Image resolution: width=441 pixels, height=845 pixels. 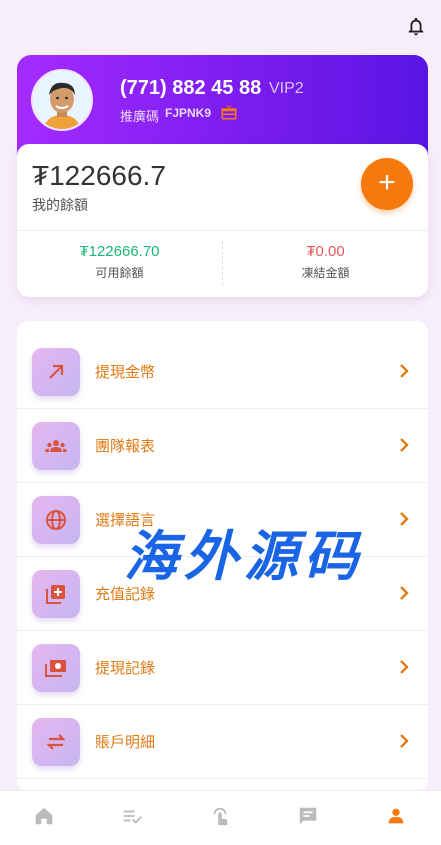 I want to click on gift-icon, so click(x=229, y=112).